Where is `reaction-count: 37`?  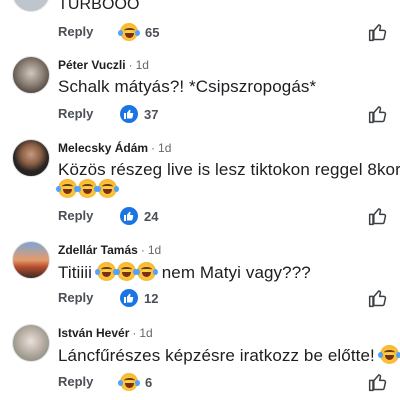
reaction-count: 37 is located at coordinates (151, 114).